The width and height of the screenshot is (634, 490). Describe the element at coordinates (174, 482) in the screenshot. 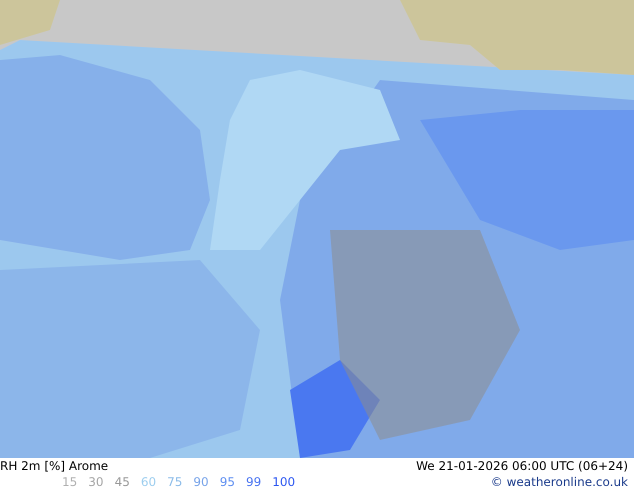

I see `legend-value: 75` at that location.